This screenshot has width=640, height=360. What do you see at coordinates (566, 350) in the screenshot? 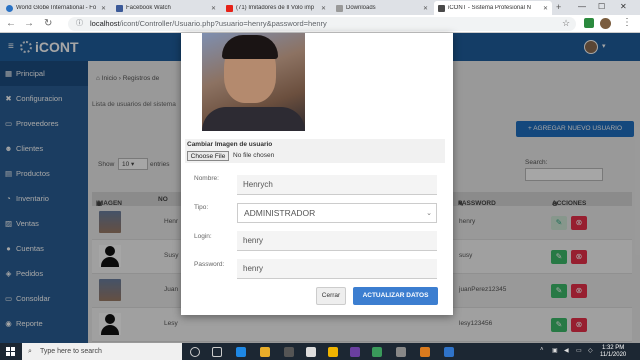
I see `volume-icon: ◀` at bounding box center [566, 350].